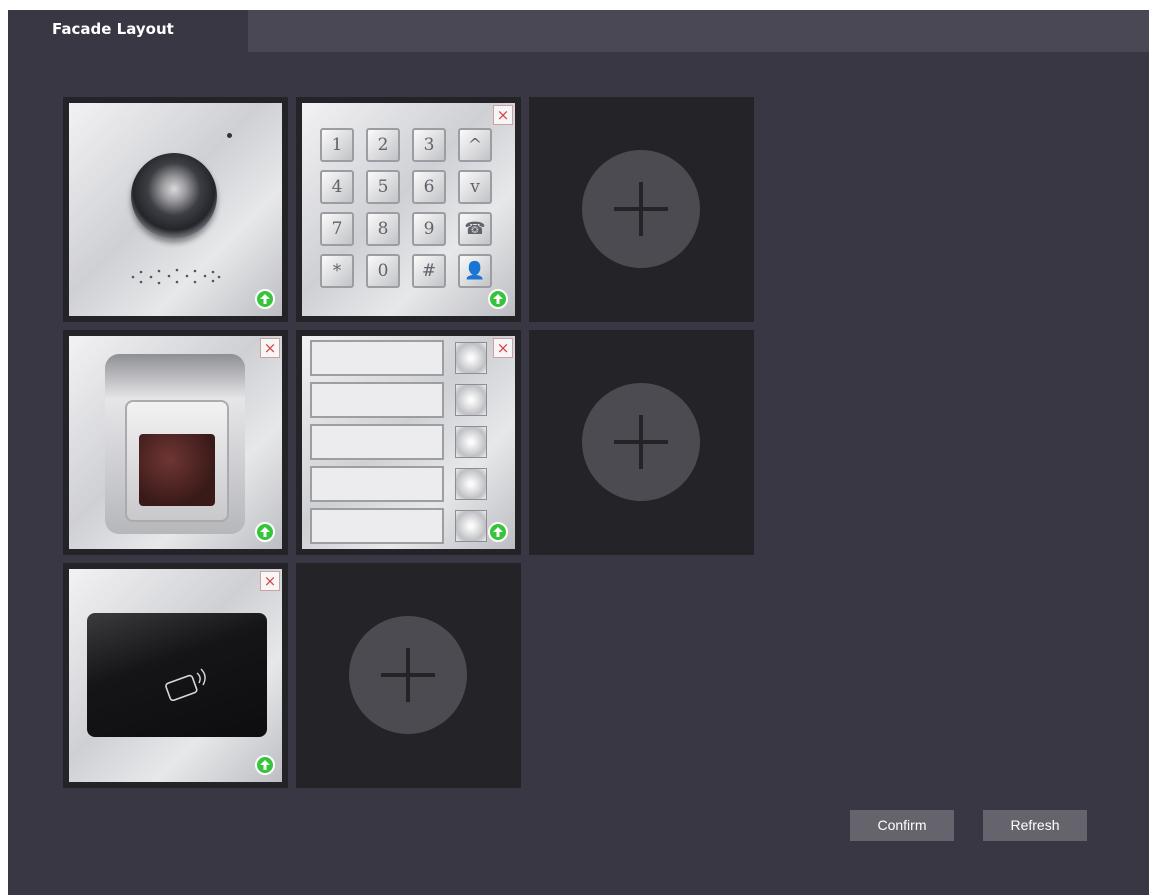 The height and width of the screenshot is (895, 1149). I want to click on card-reader-module: ×, so click(175, 675).